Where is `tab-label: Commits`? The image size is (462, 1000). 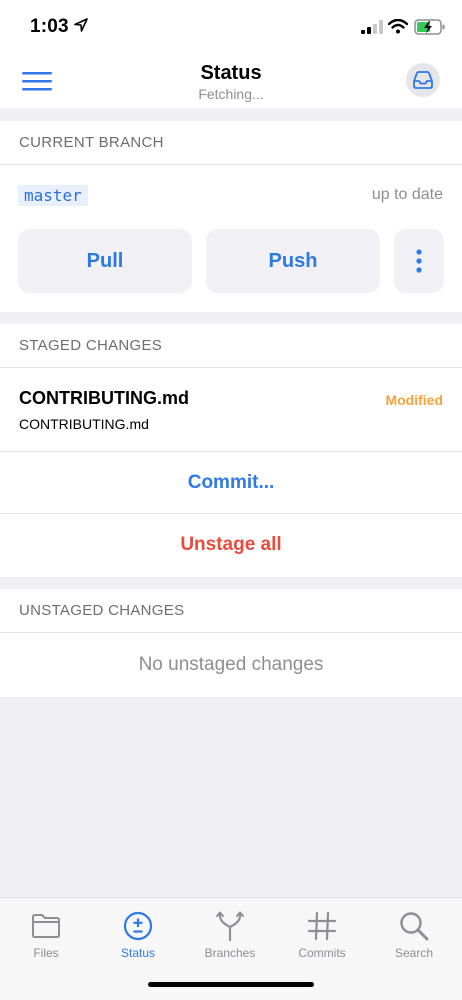 tab-label: Commits is located at coordinates (322, 953).